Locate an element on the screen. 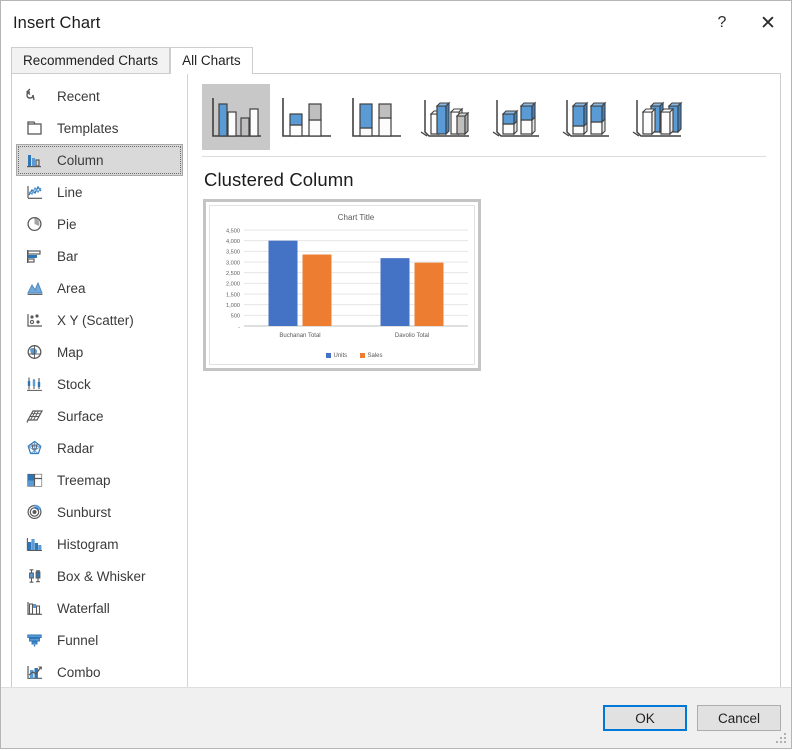  sidebar-item-label: Treemap is located at coordinates (84, 480).